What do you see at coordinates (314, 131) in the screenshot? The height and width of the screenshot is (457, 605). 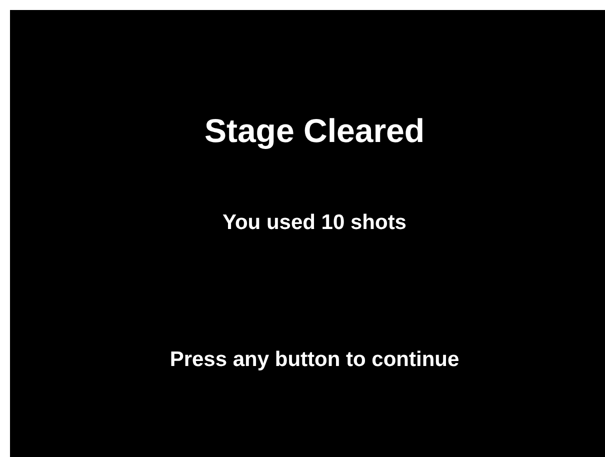 I see `stage-title: Stage Cleared` at bounding box center [314, 131].